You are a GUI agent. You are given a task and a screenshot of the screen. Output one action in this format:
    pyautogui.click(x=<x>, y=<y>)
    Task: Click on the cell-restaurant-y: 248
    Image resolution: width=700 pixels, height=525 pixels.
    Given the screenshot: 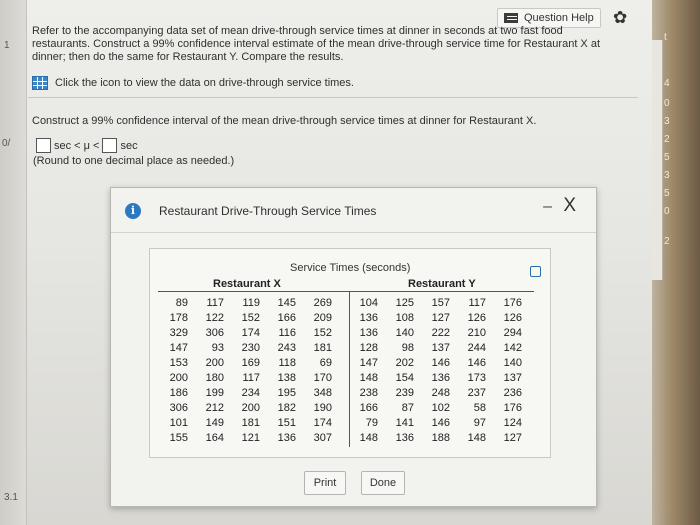 What is the action you would take?
    pyautogui.click(x=440, y=393)
    